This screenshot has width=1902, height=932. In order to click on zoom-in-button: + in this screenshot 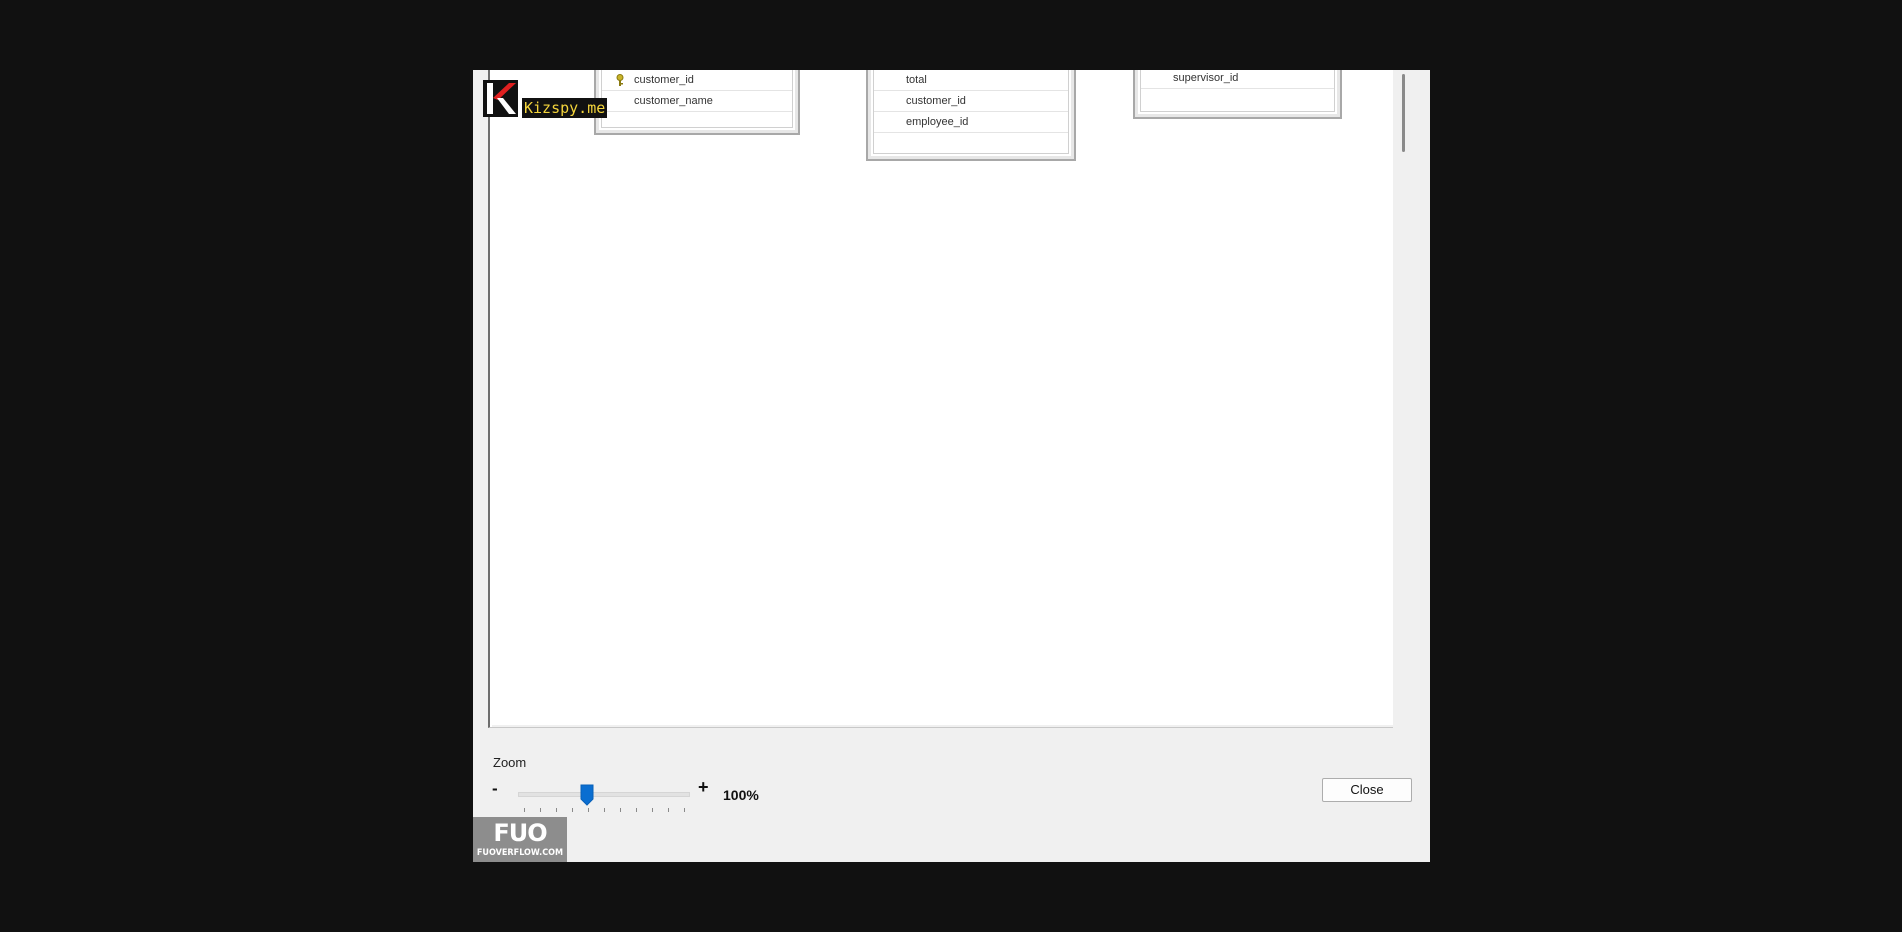, I will do `click(703, 787)`.